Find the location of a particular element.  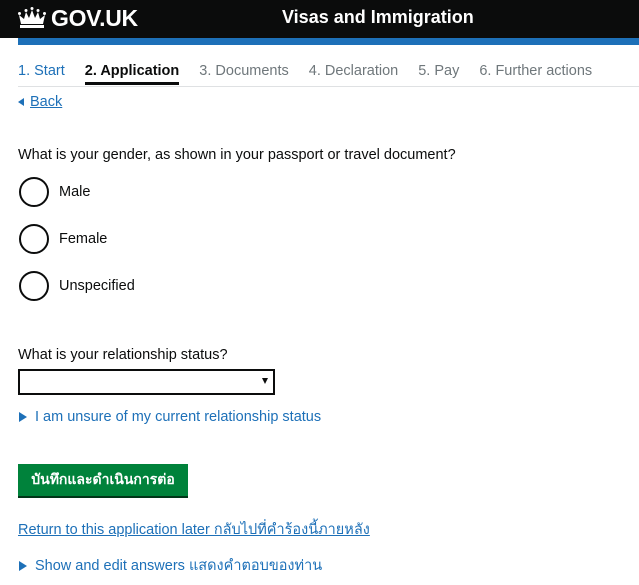

radio-label-male: Male is located at coordinates (75, 192).